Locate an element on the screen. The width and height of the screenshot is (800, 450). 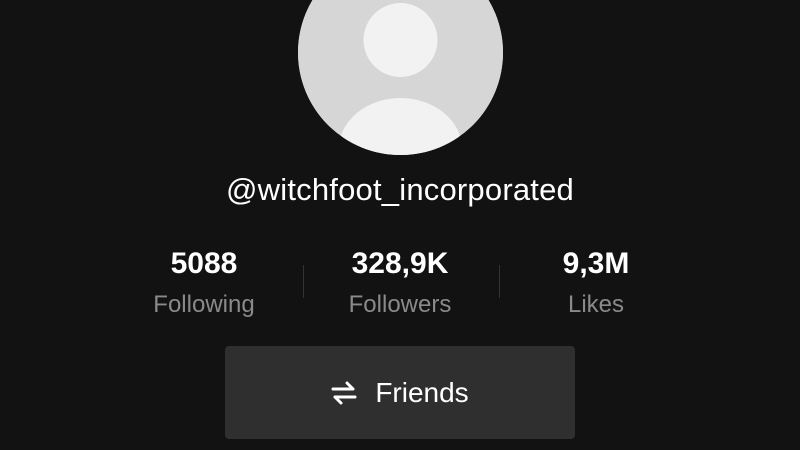
username: @witchfoot_incorporated is located at coordinates (400, 189).